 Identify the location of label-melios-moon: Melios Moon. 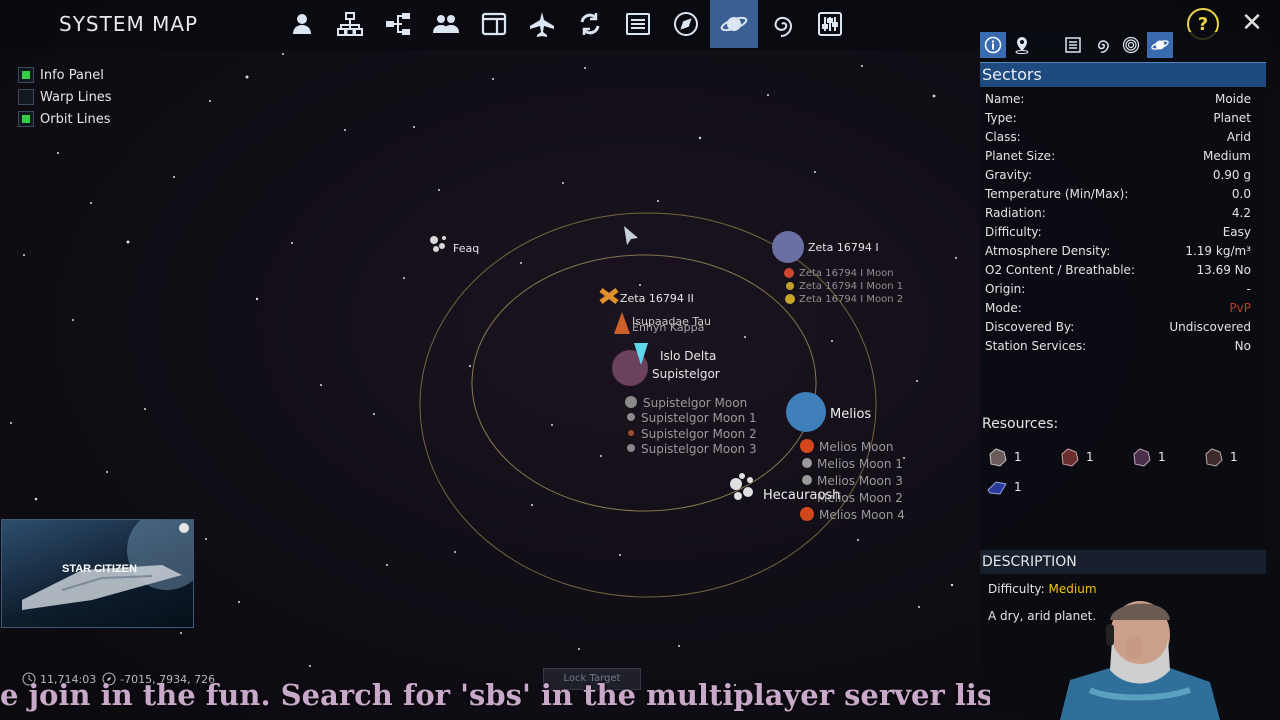
(856, 447).